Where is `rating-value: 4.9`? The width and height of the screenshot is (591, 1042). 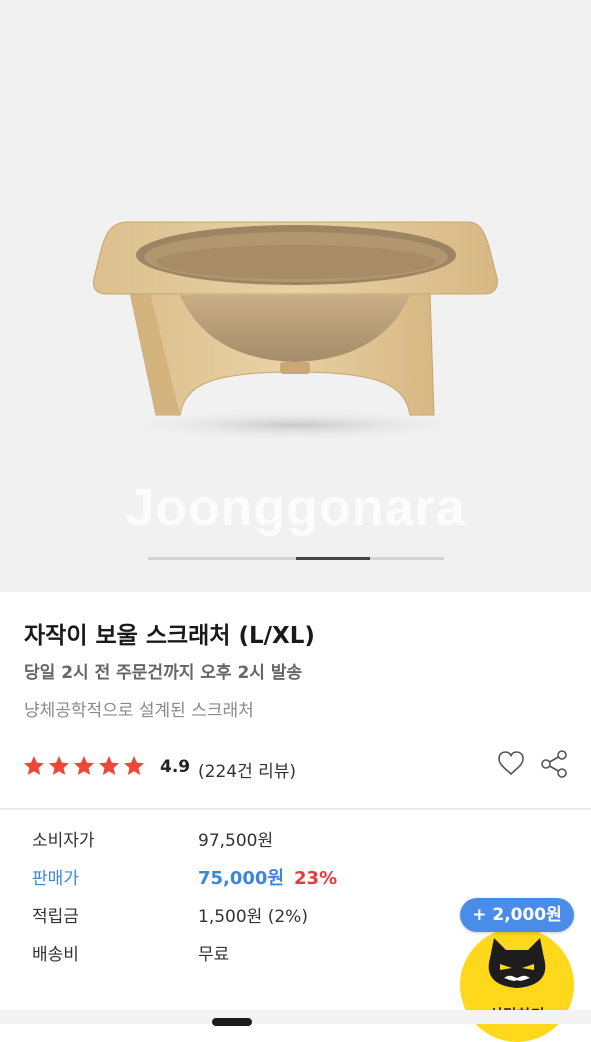
rating-value: 4.9 is located at coordinates (175, 767).